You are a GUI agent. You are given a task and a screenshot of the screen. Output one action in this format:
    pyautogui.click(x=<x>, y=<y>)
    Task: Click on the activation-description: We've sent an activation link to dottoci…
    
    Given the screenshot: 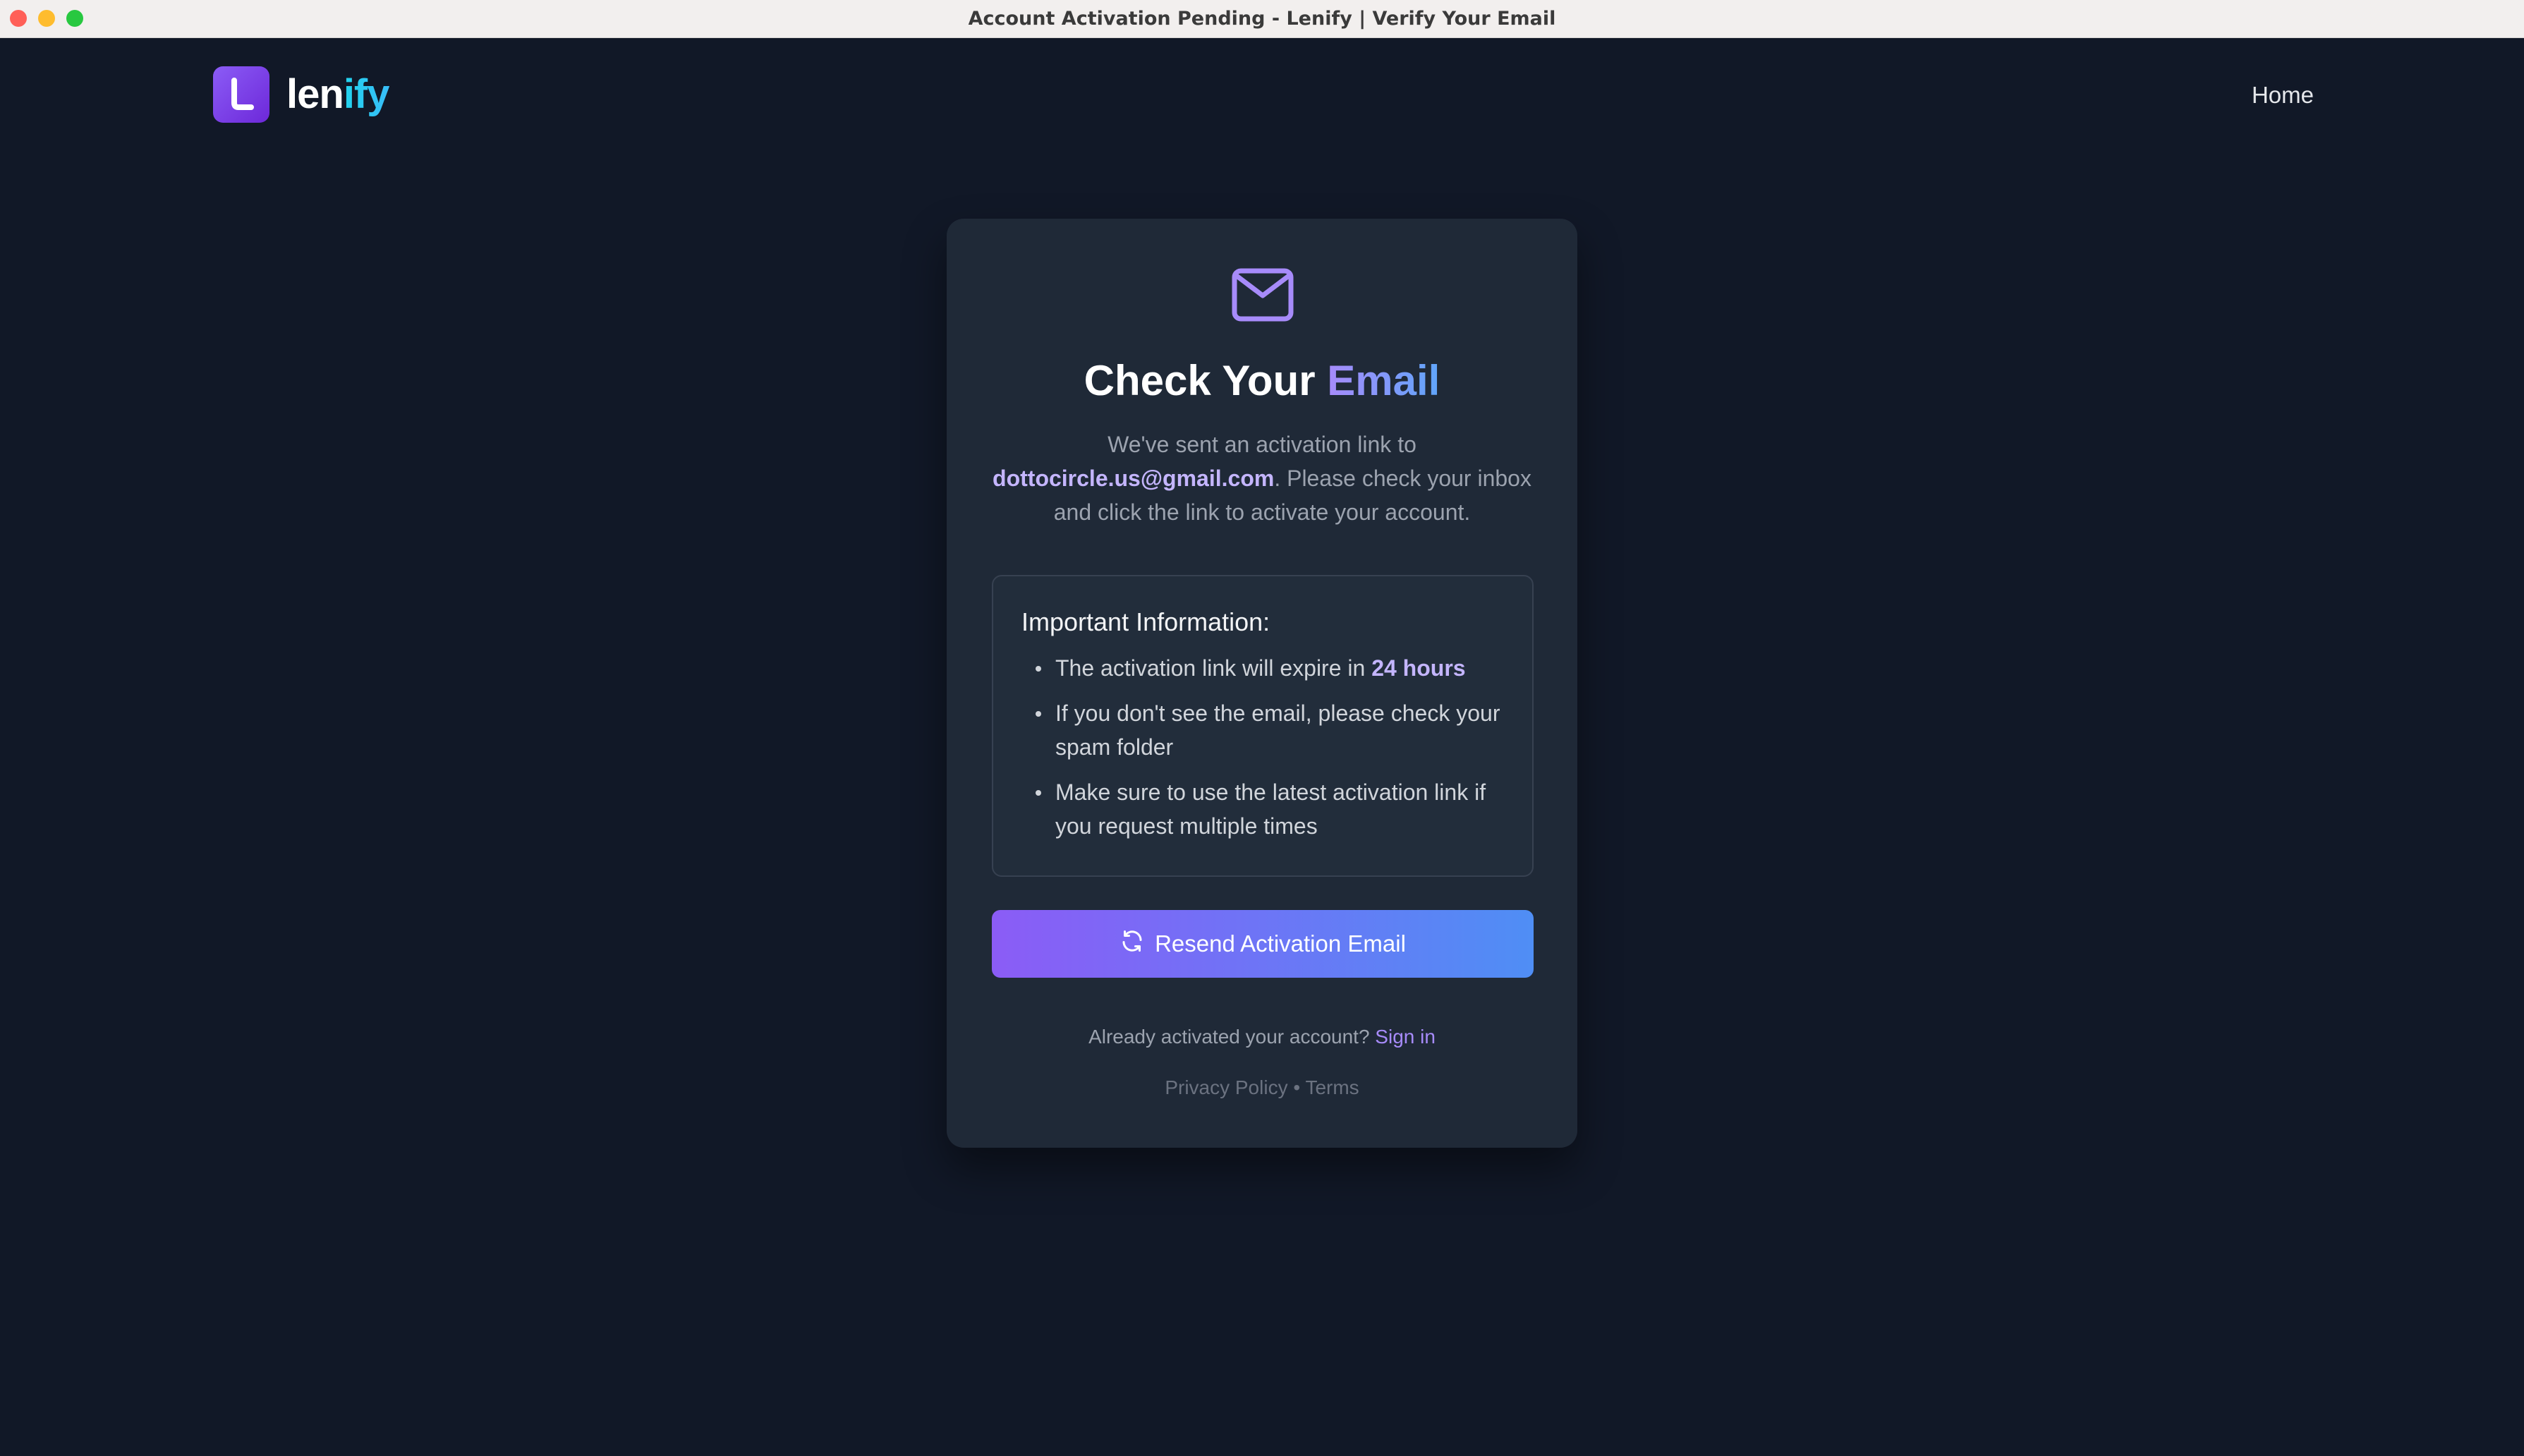 What is the action you would take?
    pyautogui.click(x=1262, y=478)
    